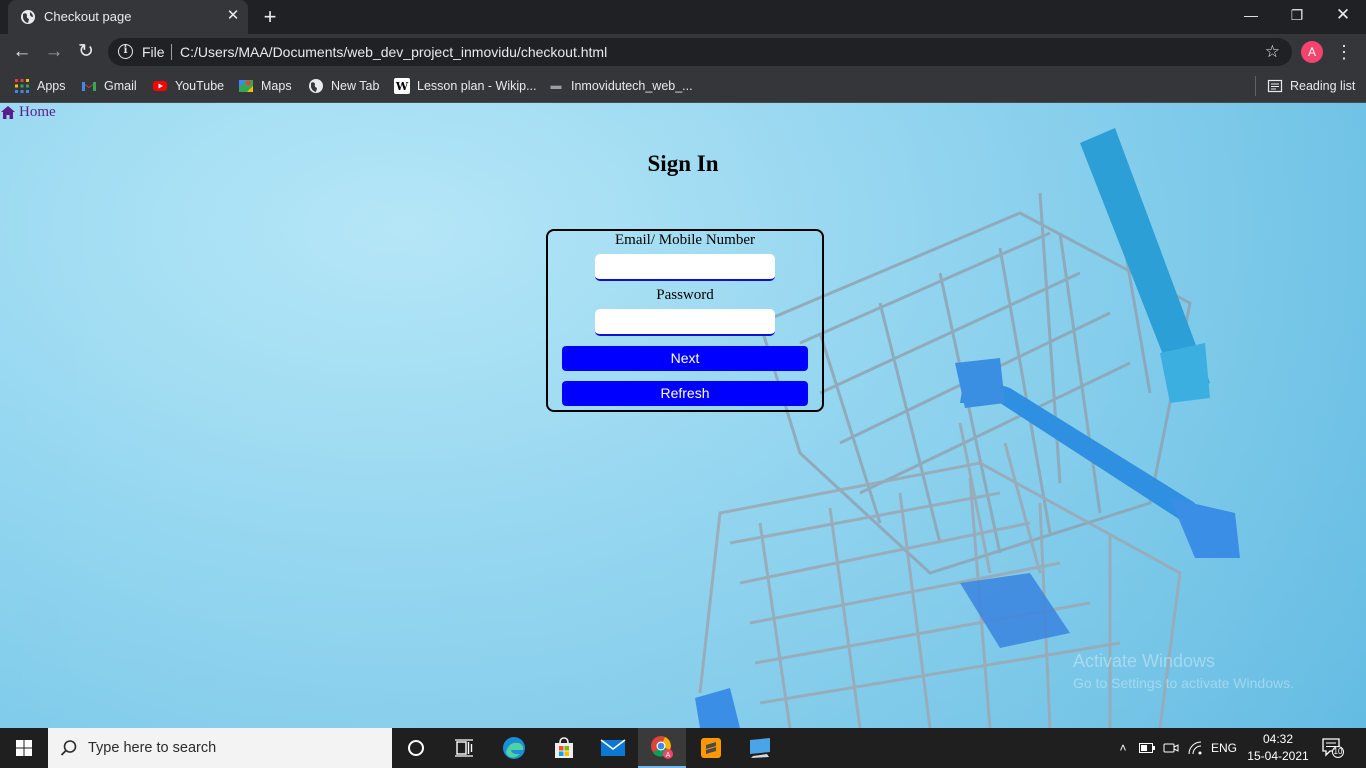 This screenshot has width=1366, height=768. I want to click on minimize-button: —, so click(1251, 17).